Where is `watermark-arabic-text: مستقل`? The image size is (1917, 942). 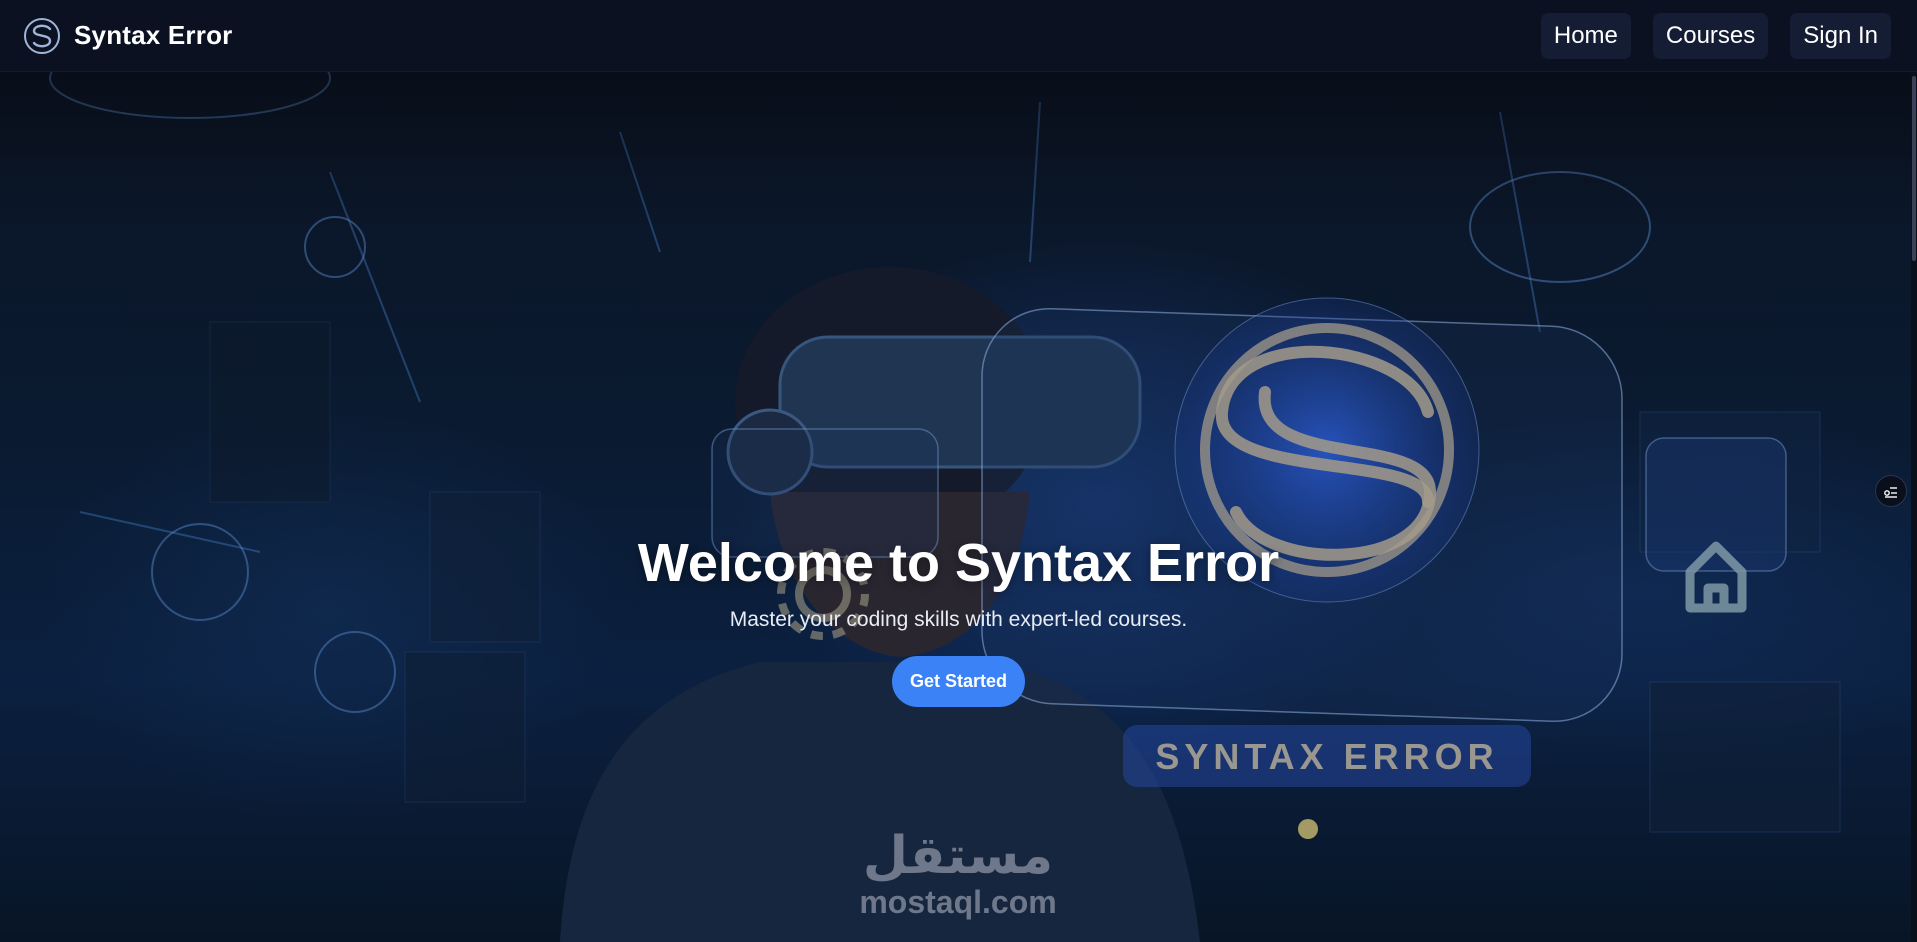 watermark-arabic-text: مستقل is located at coordinates (958, 856).